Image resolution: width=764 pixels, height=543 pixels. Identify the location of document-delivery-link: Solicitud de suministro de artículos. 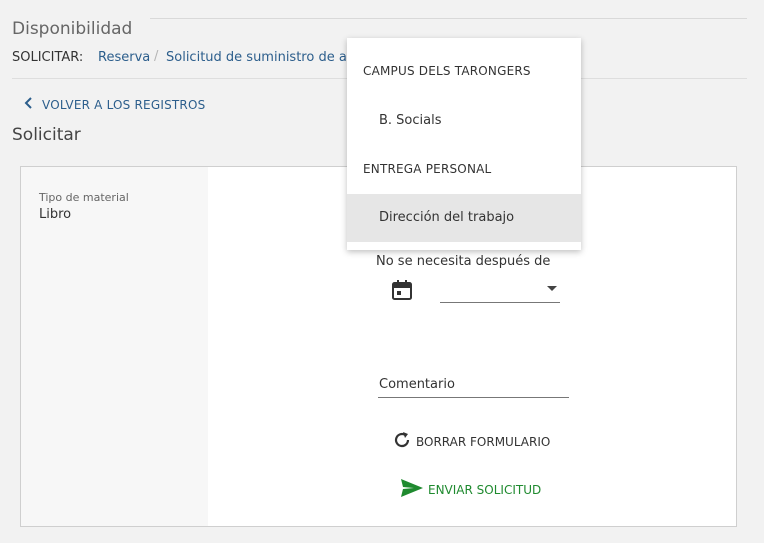
(259, 57).